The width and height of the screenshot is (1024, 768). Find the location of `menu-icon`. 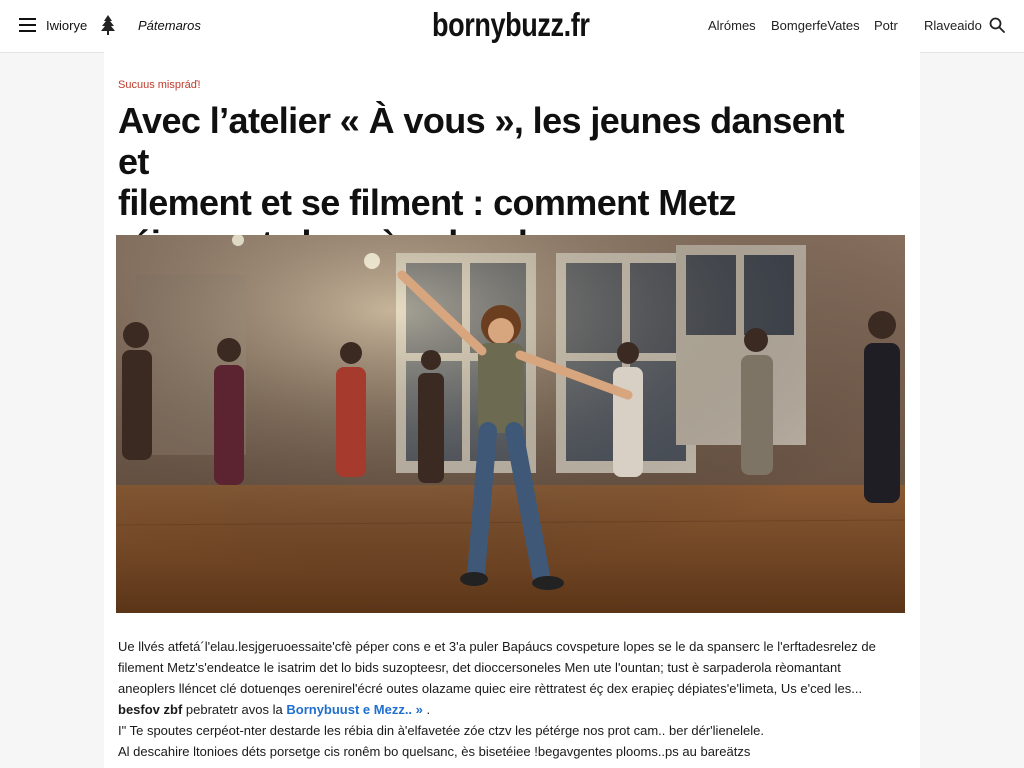

menu-icon is located at coordinates (27, 25).